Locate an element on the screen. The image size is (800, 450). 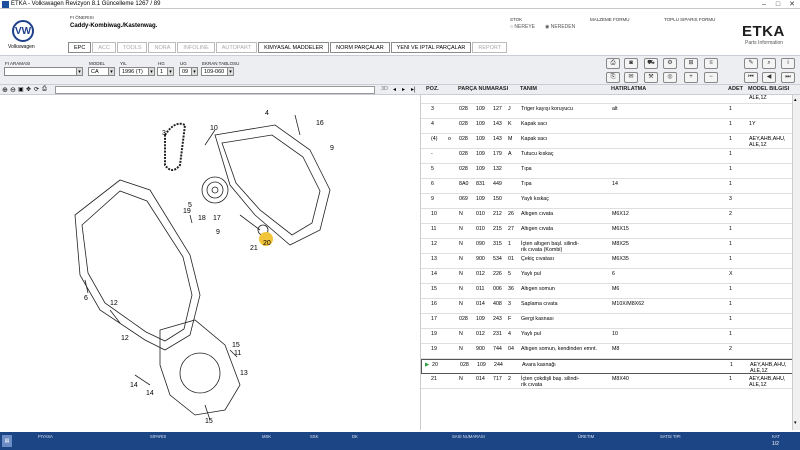
diagram-callout: 3 is located at coordinates (164, 133).